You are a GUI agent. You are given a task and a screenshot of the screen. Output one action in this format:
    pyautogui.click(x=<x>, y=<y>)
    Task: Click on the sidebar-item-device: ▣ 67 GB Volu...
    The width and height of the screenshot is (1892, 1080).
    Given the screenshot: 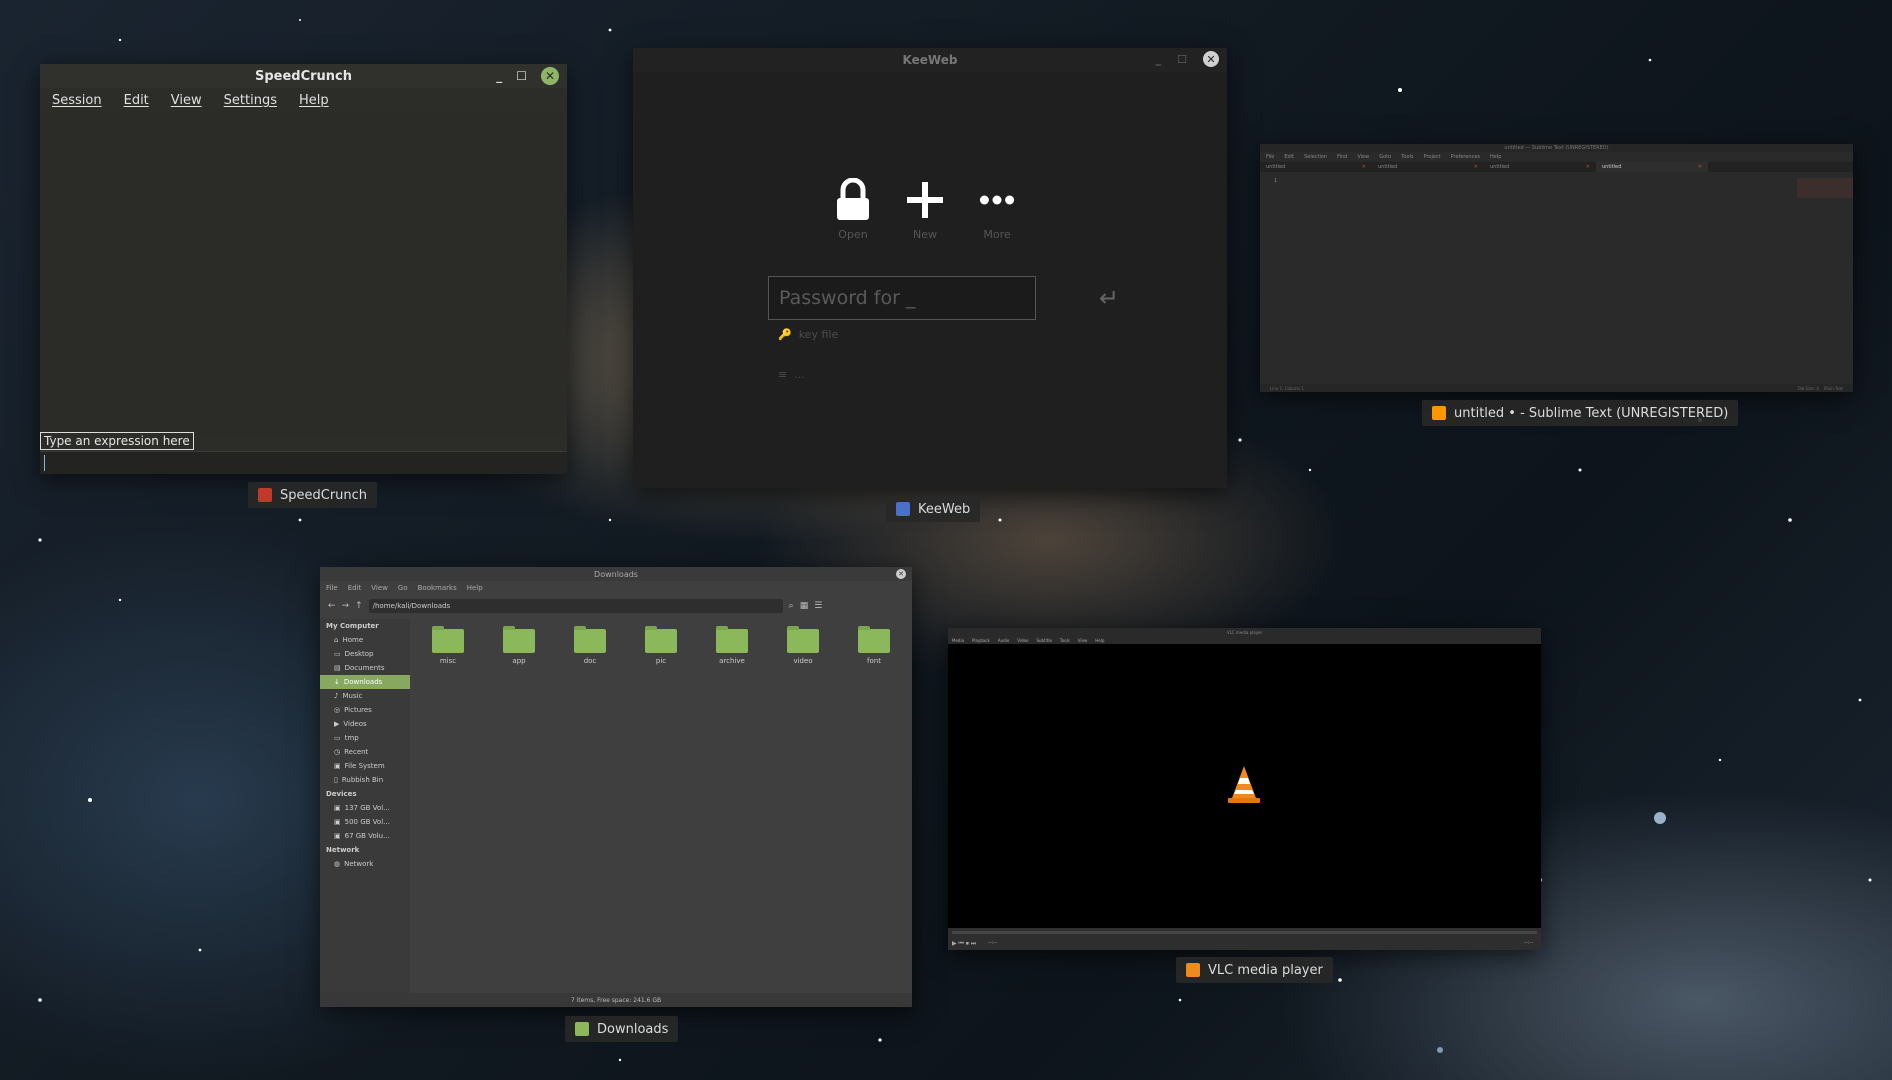 What is the action you would take?
    pyautogui.click(x=365, y=836)
    